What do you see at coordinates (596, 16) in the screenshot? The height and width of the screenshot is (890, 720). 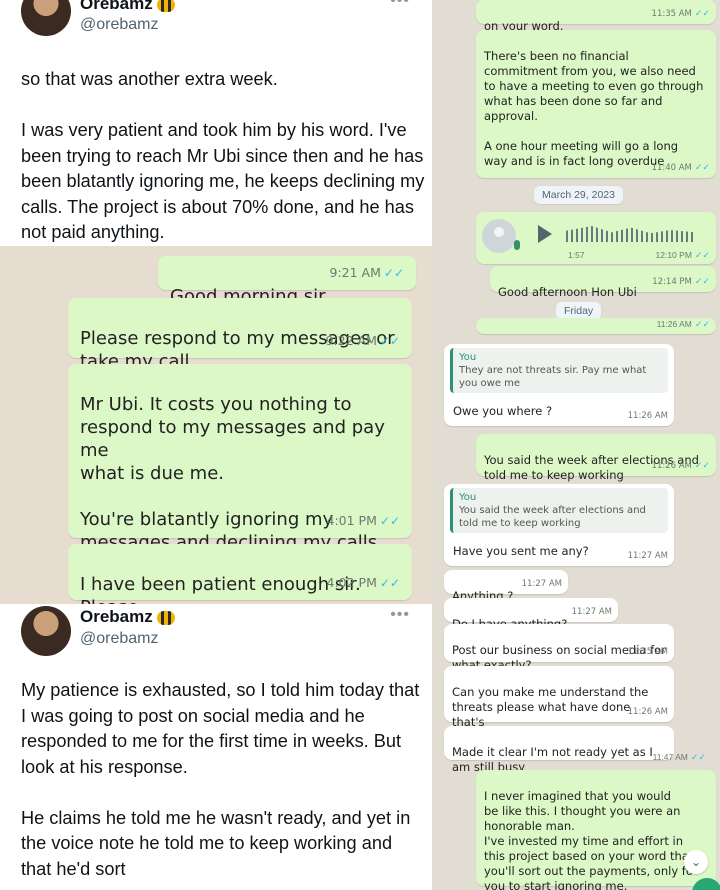 I see `message-bubble: on your word. 11:35 AM ✓✓` at bounding box center [596, 16].